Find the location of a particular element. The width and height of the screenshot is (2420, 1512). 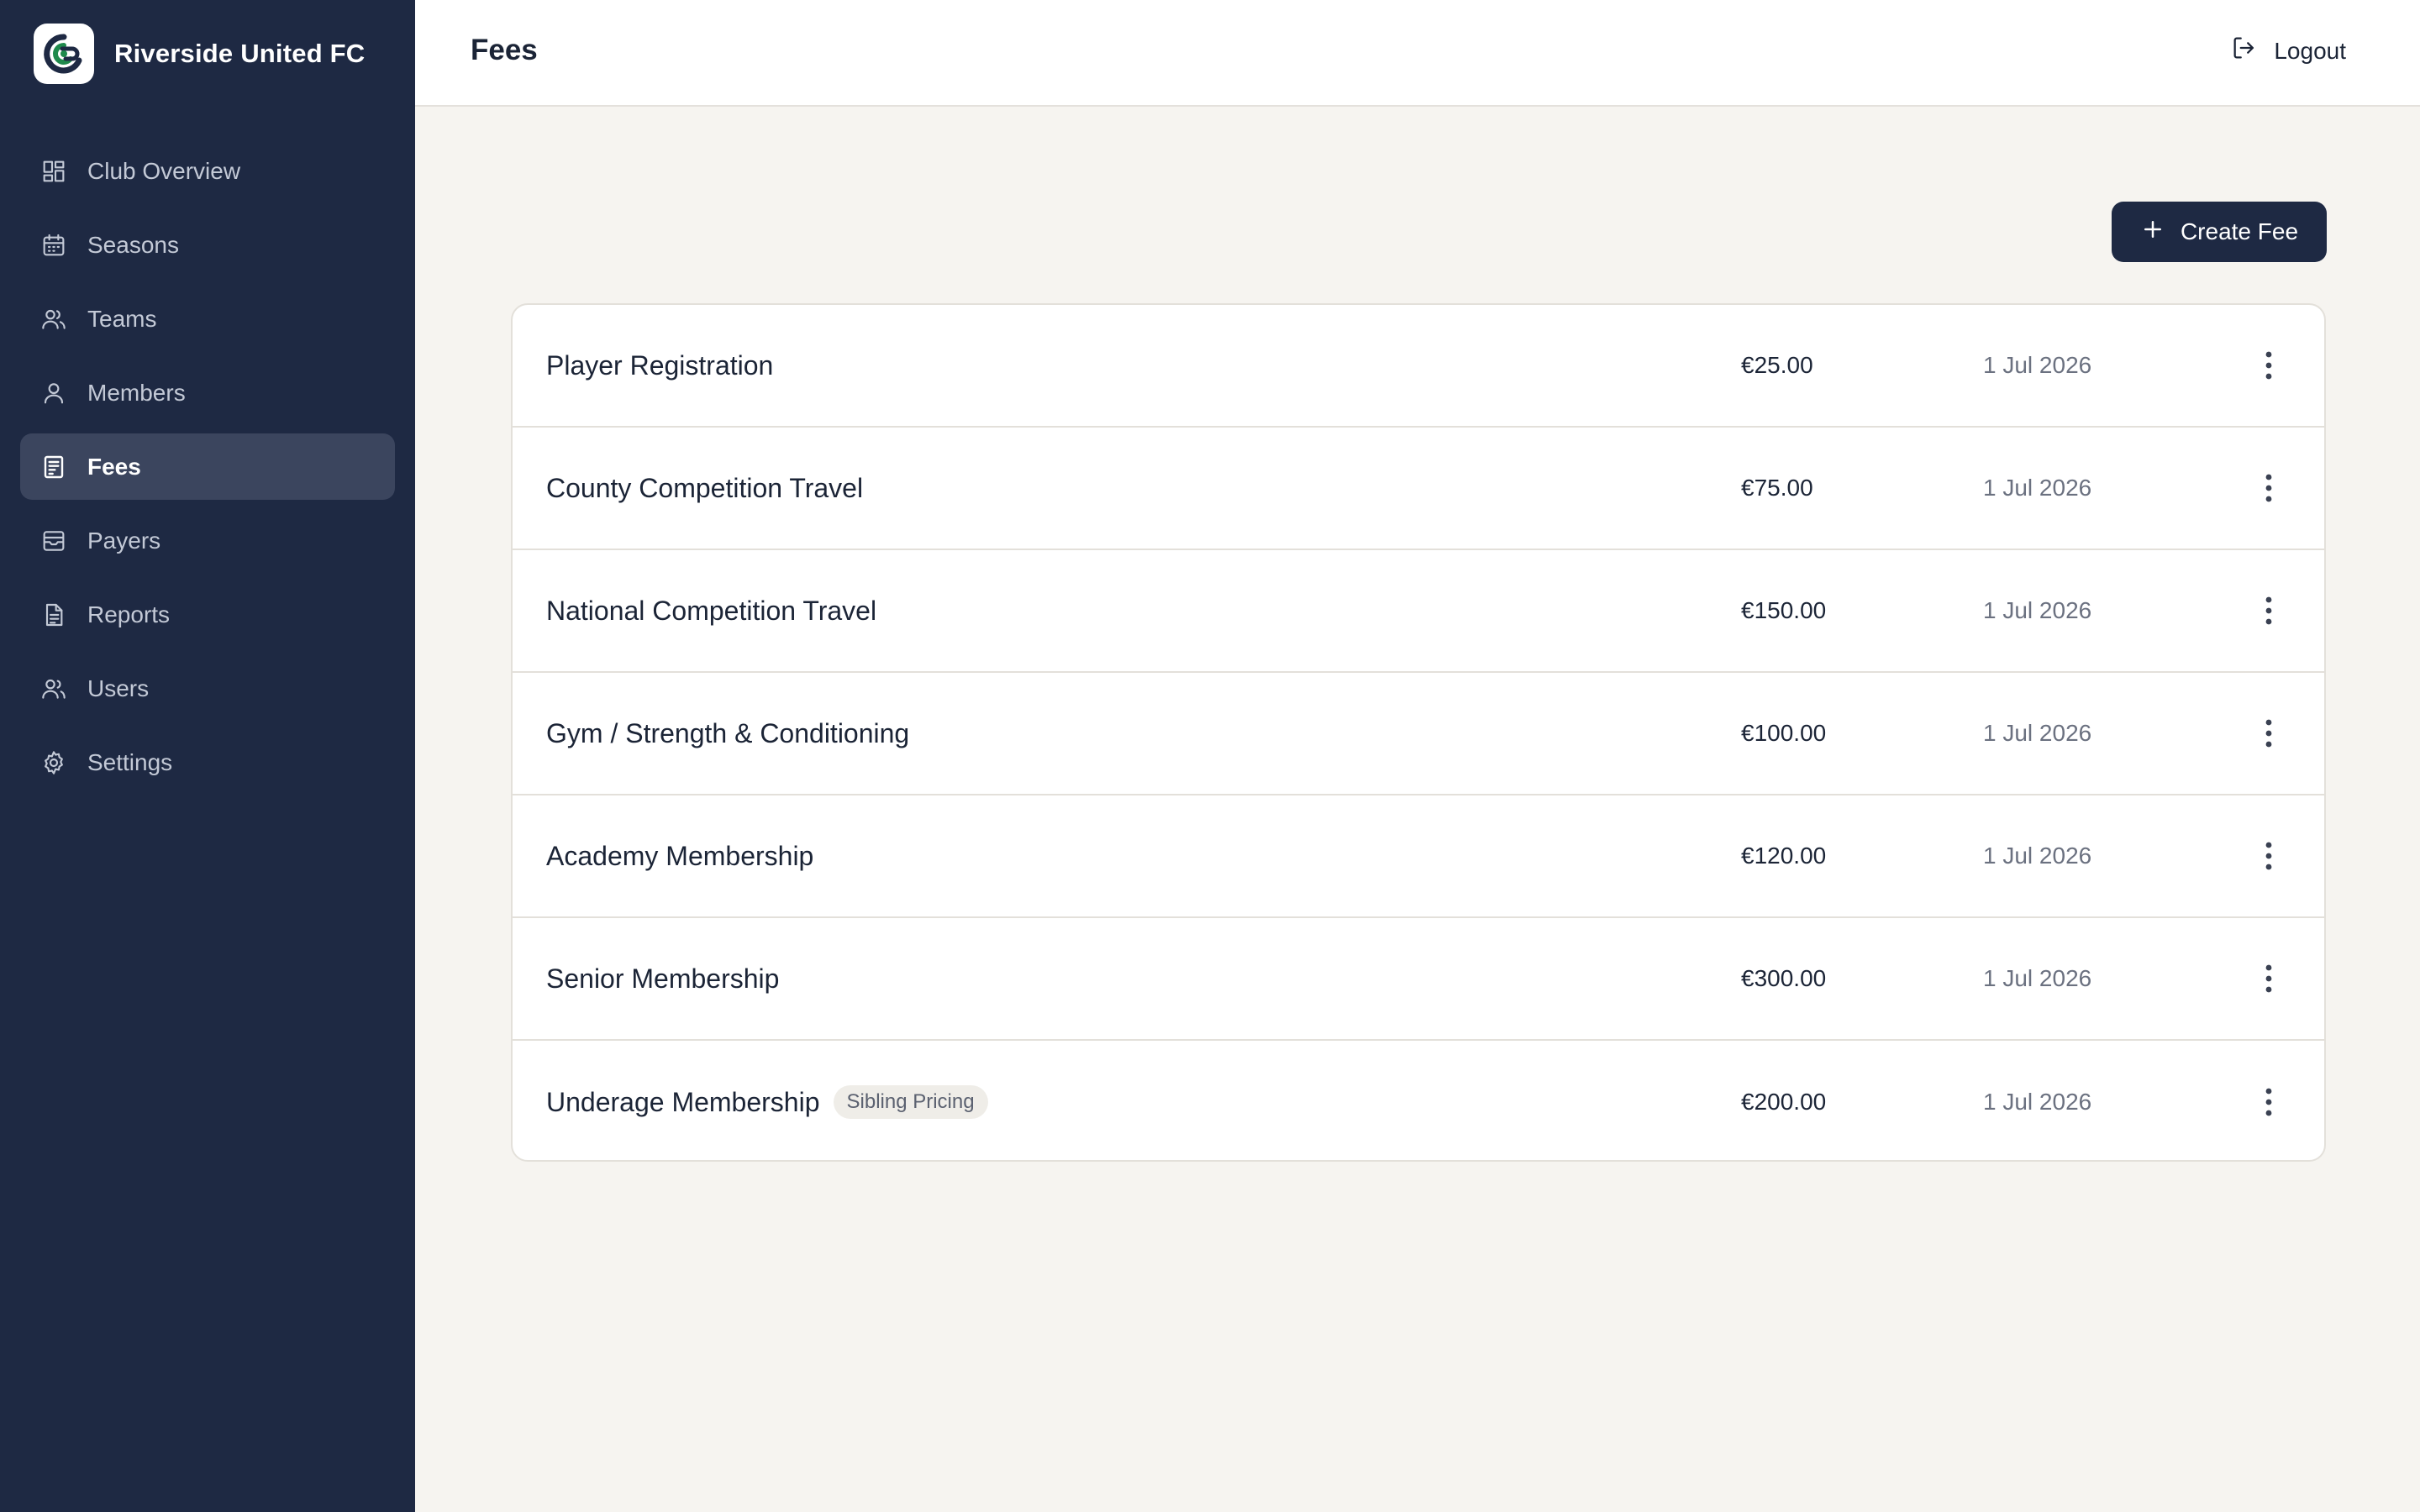

logout-label: Logout is located at coordinates (2310, 50).